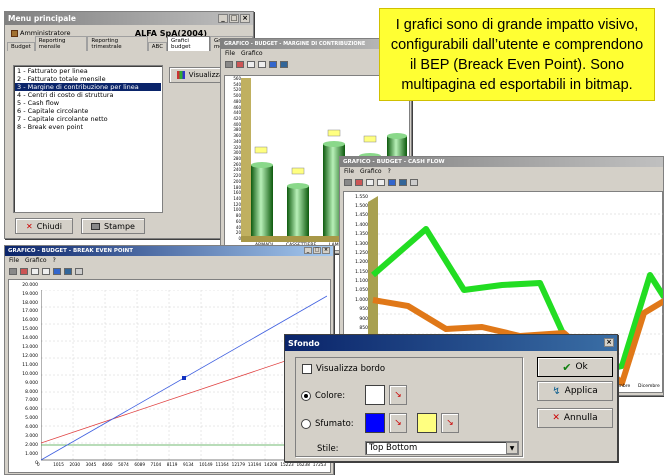  What do you see at coordinates (129, 18) in the screenshot?
I see `menu-principale-titlebar: Menu principale _ □ ×` at bounding box center [129, 18].